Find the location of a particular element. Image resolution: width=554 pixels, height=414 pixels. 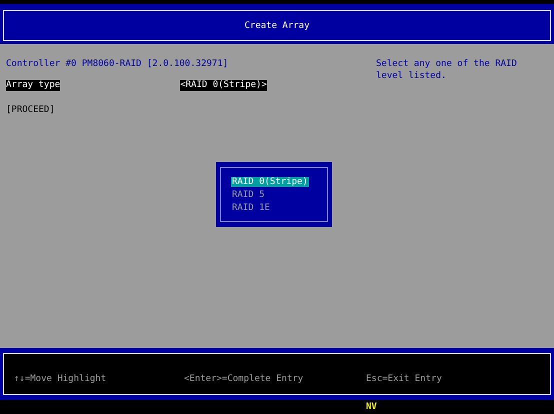

option-item: RAID 5 is located at coordinates (248, 195).